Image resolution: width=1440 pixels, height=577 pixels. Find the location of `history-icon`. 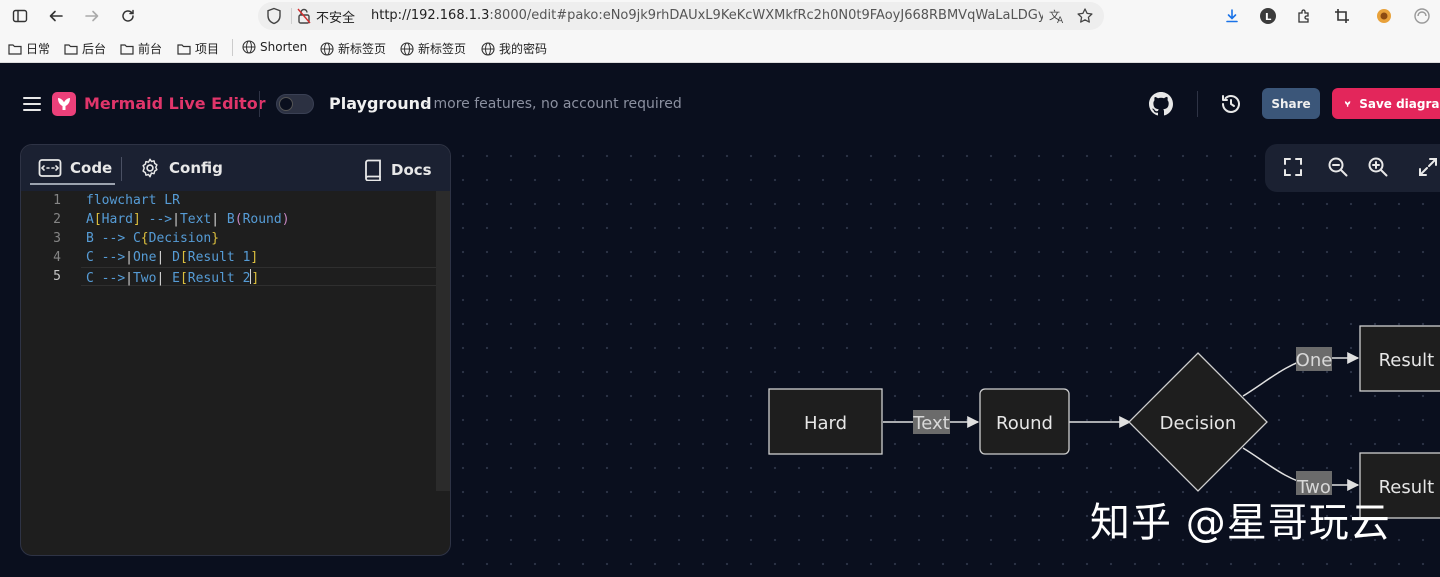

history-icon is located at coordinates (1231, 106).